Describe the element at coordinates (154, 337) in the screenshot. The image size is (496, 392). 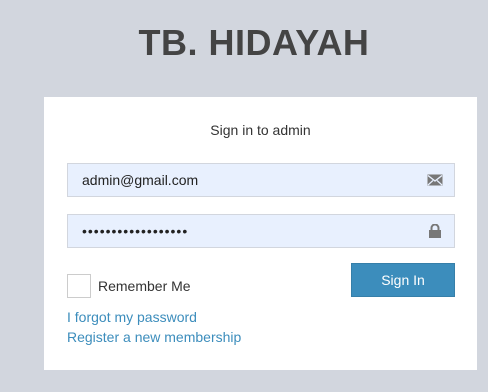
I see `register-membership-link: Register a new membership` at that location.